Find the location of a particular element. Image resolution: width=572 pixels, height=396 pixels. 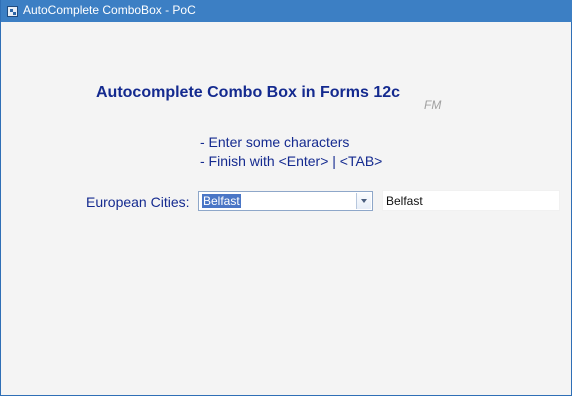

combobox-text-input: Belfast is located at coordinates (221, 201).